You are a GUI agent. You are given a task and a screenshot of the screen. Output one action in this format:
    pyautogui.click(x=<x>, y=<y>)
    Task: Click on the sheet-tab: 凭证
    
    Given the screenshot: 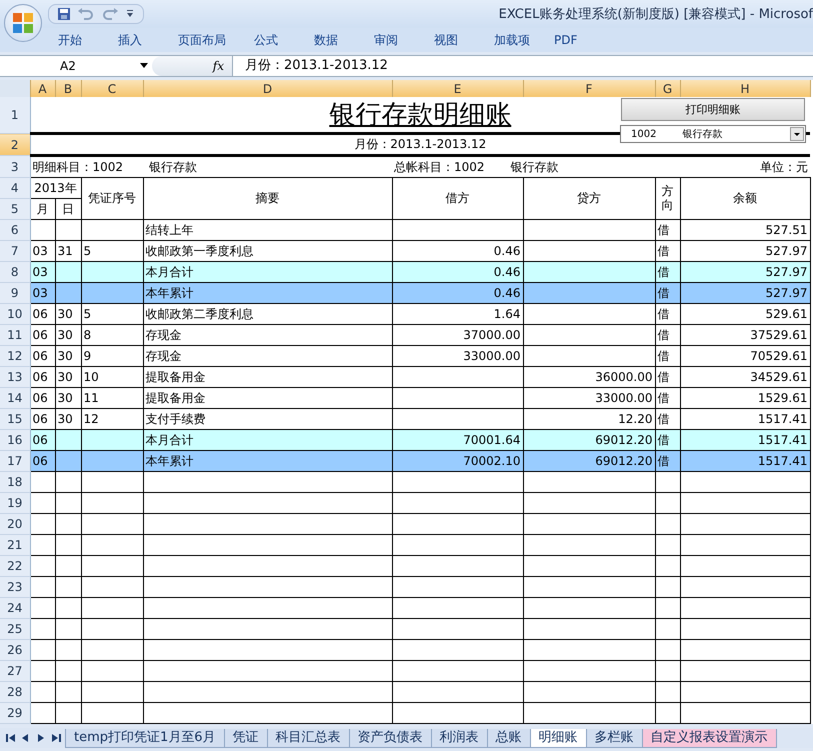 What is the action you would take?
    pyautogui.click(x=246, y=738)
    